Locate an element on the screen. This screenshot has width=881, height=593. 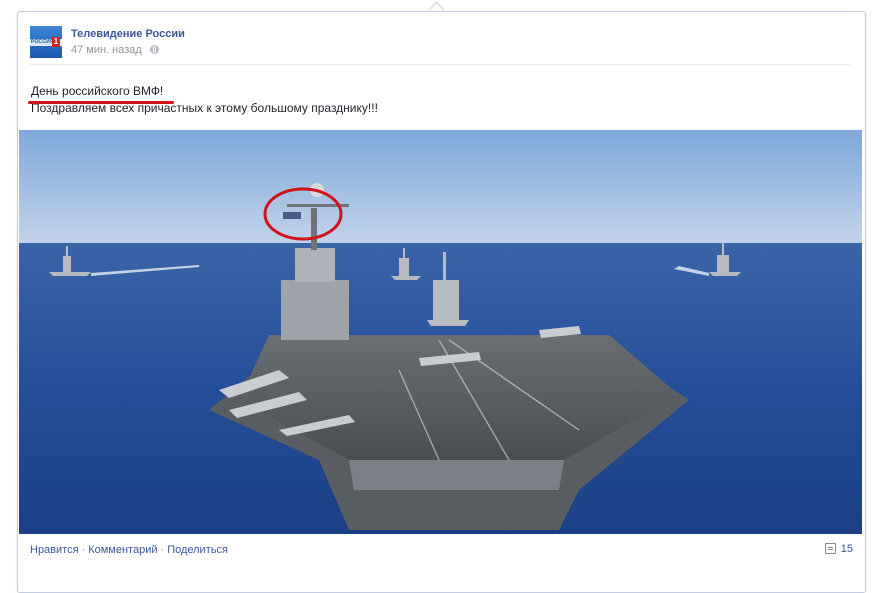
page-avatar: РОССИЯ 1 is located at coordinates (46, 42).